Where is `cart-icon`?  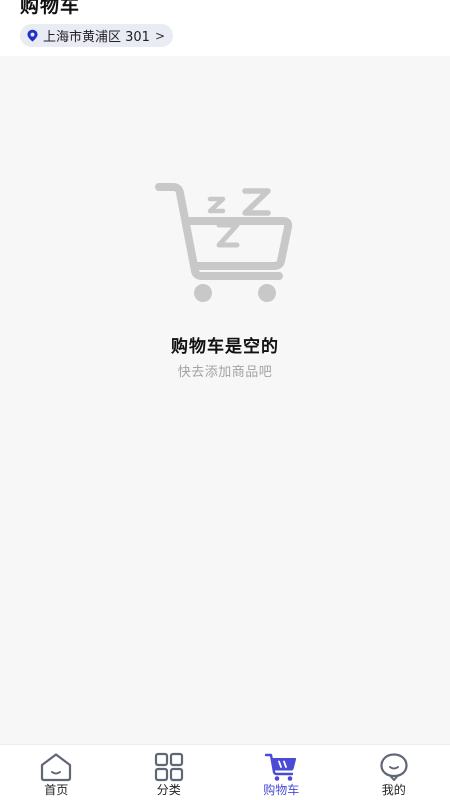
cart-icon is located at coordinates (281, 767).